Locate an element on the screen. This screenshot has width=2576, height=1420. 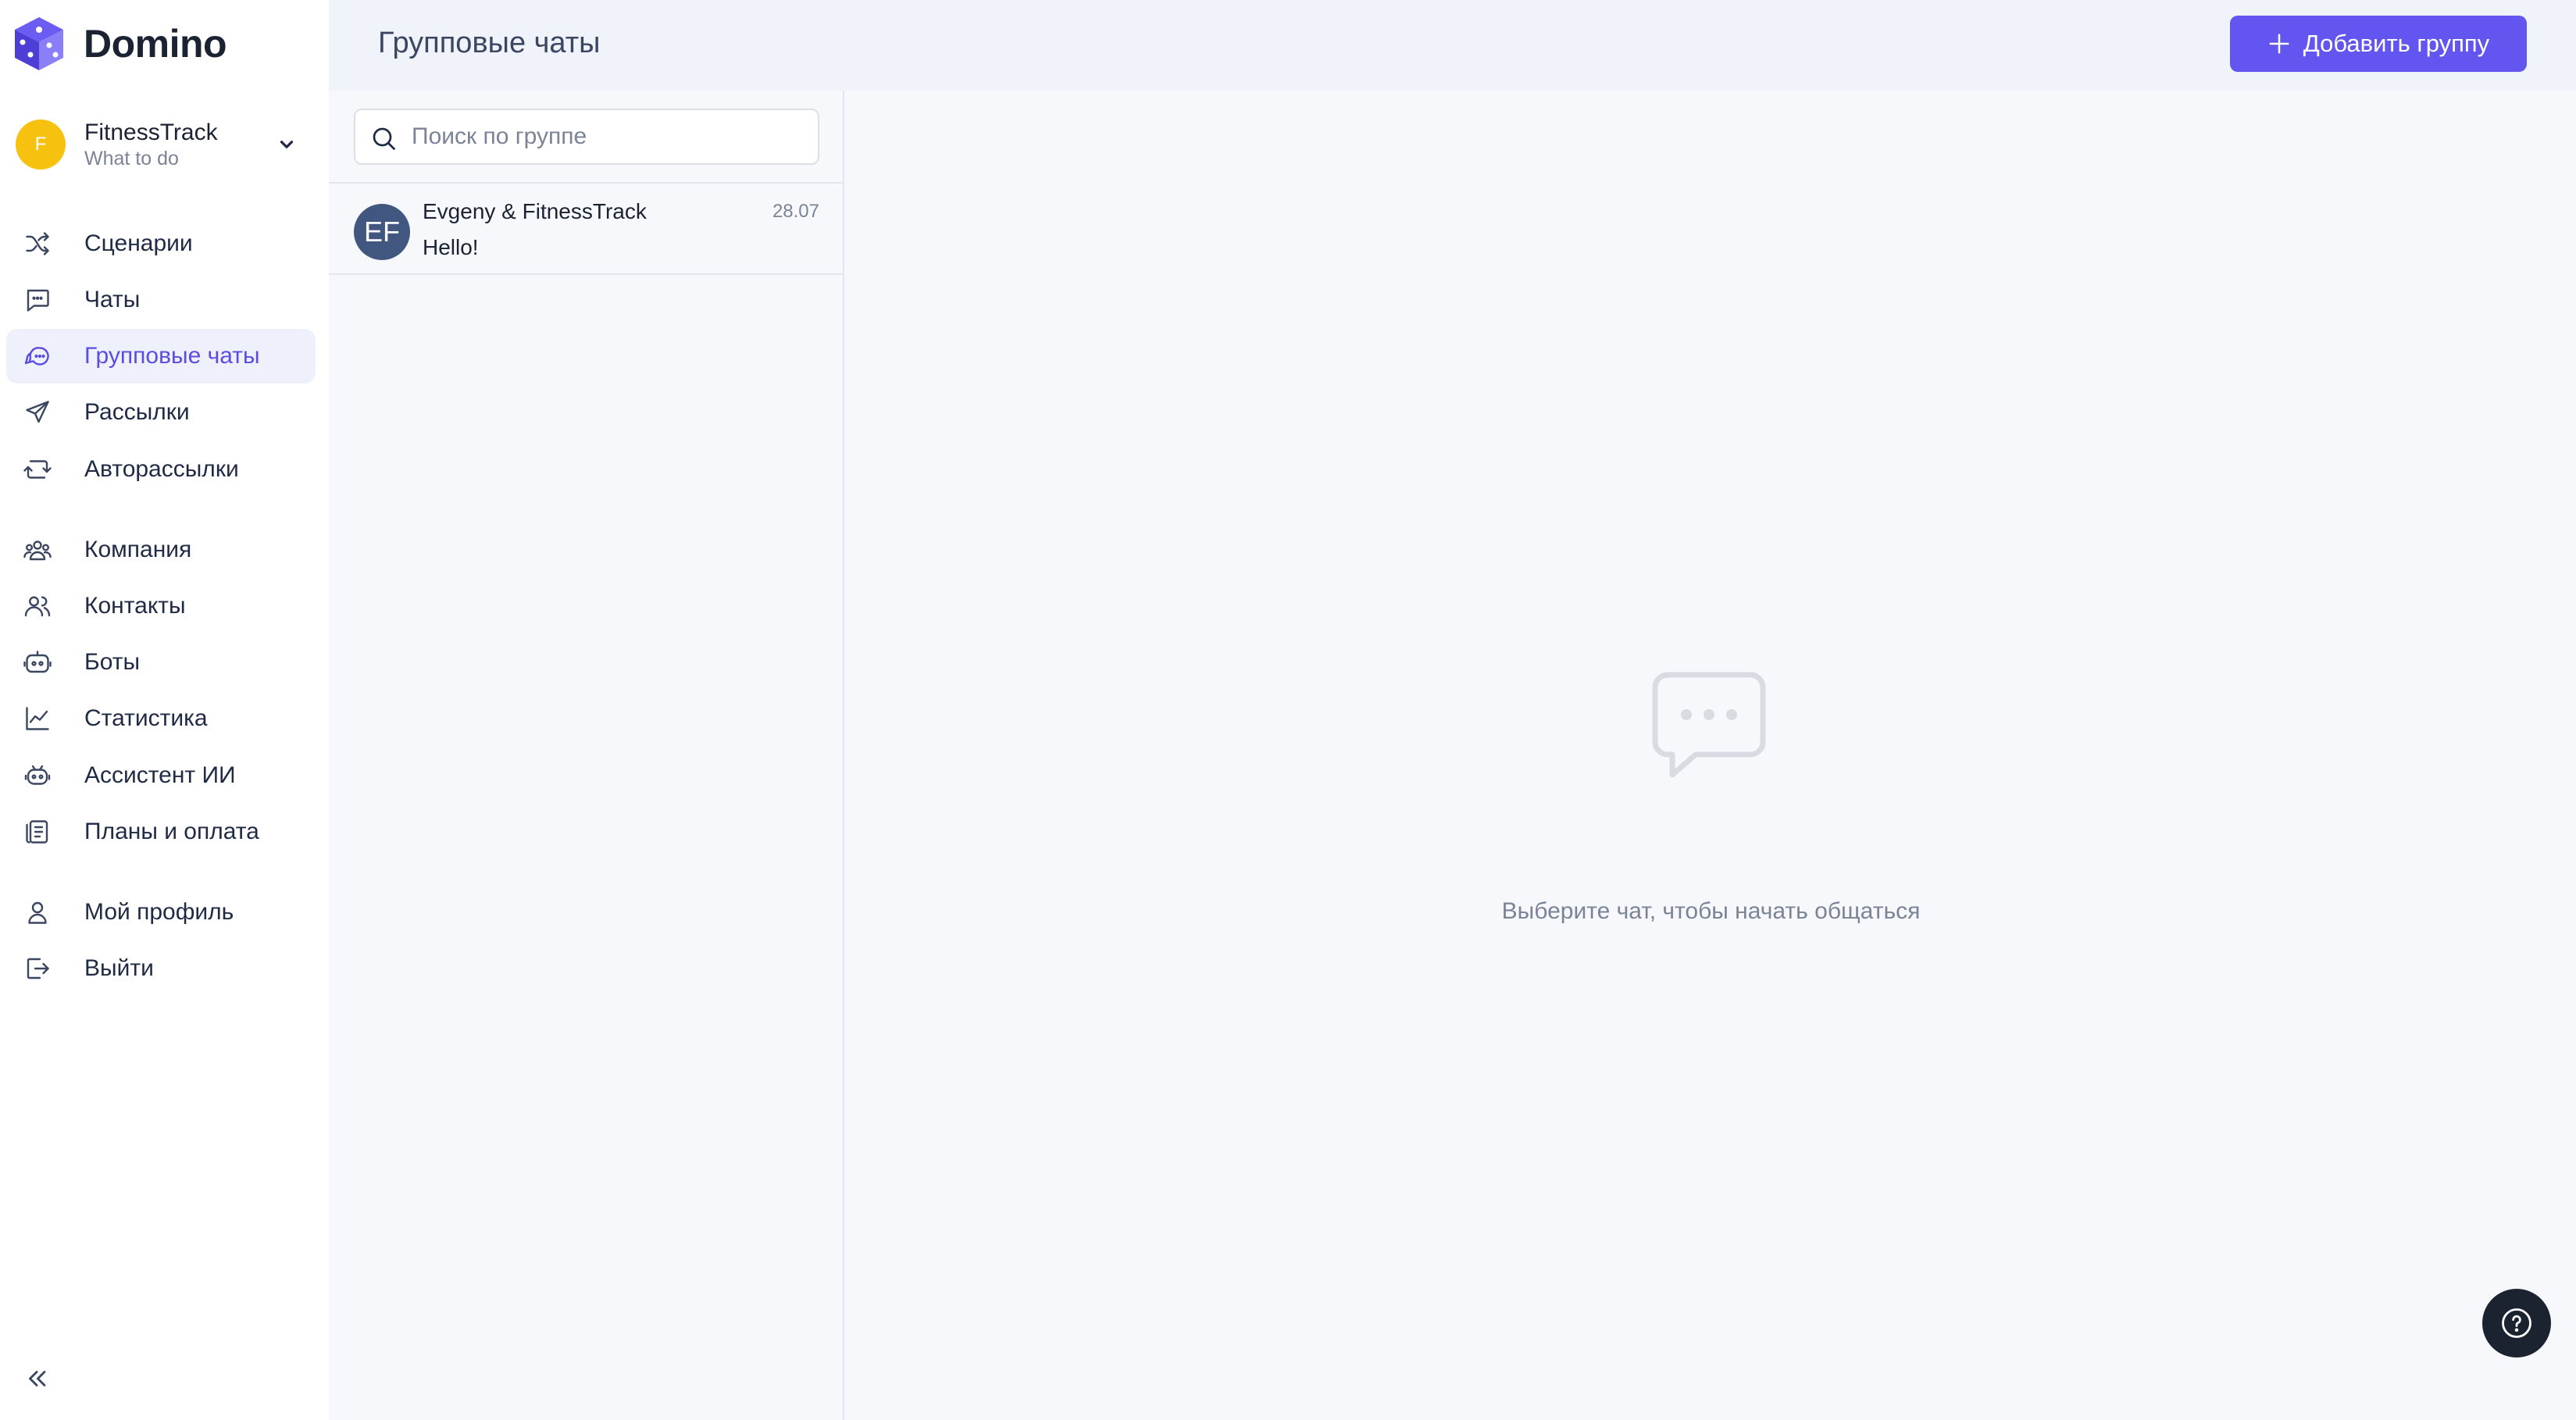
sidebar-item-company: Компания is located at coordinates (161, 550).